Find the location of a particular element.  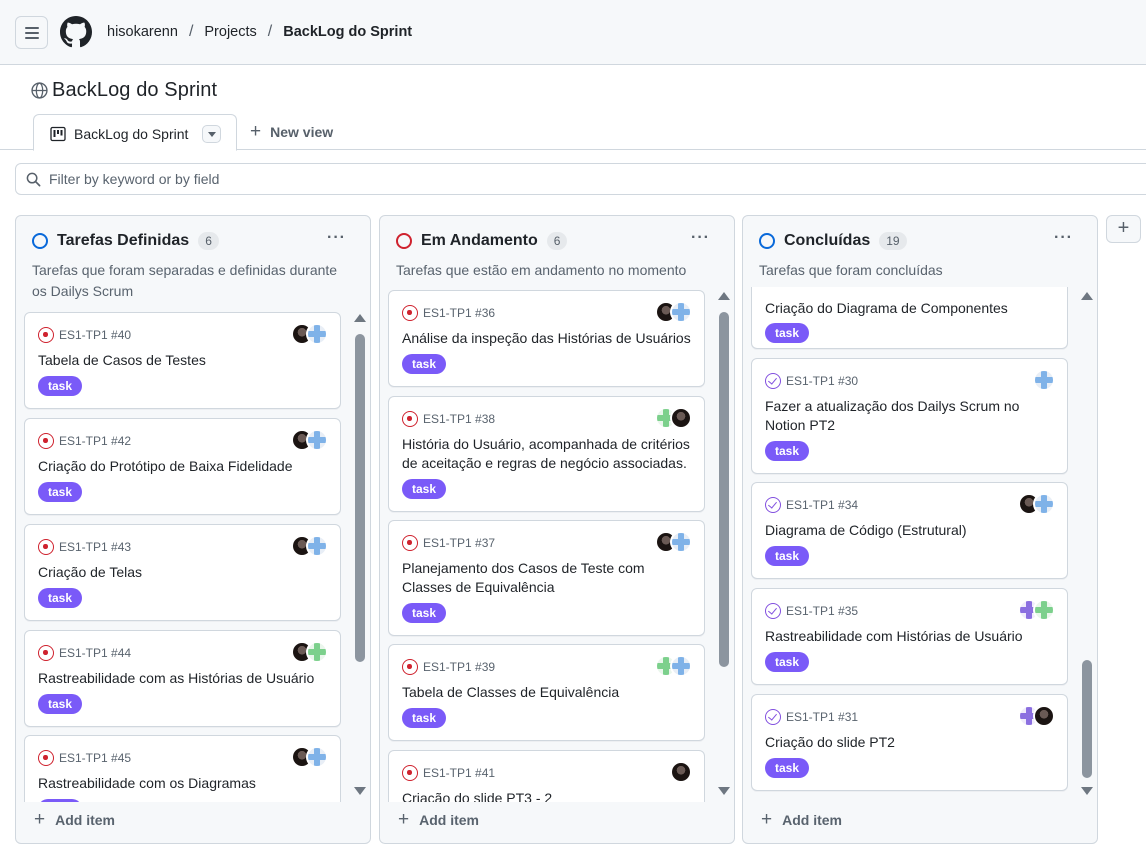

breadcrumb-current-project: BackLog do Sprint is located at coordinates (347, 32).